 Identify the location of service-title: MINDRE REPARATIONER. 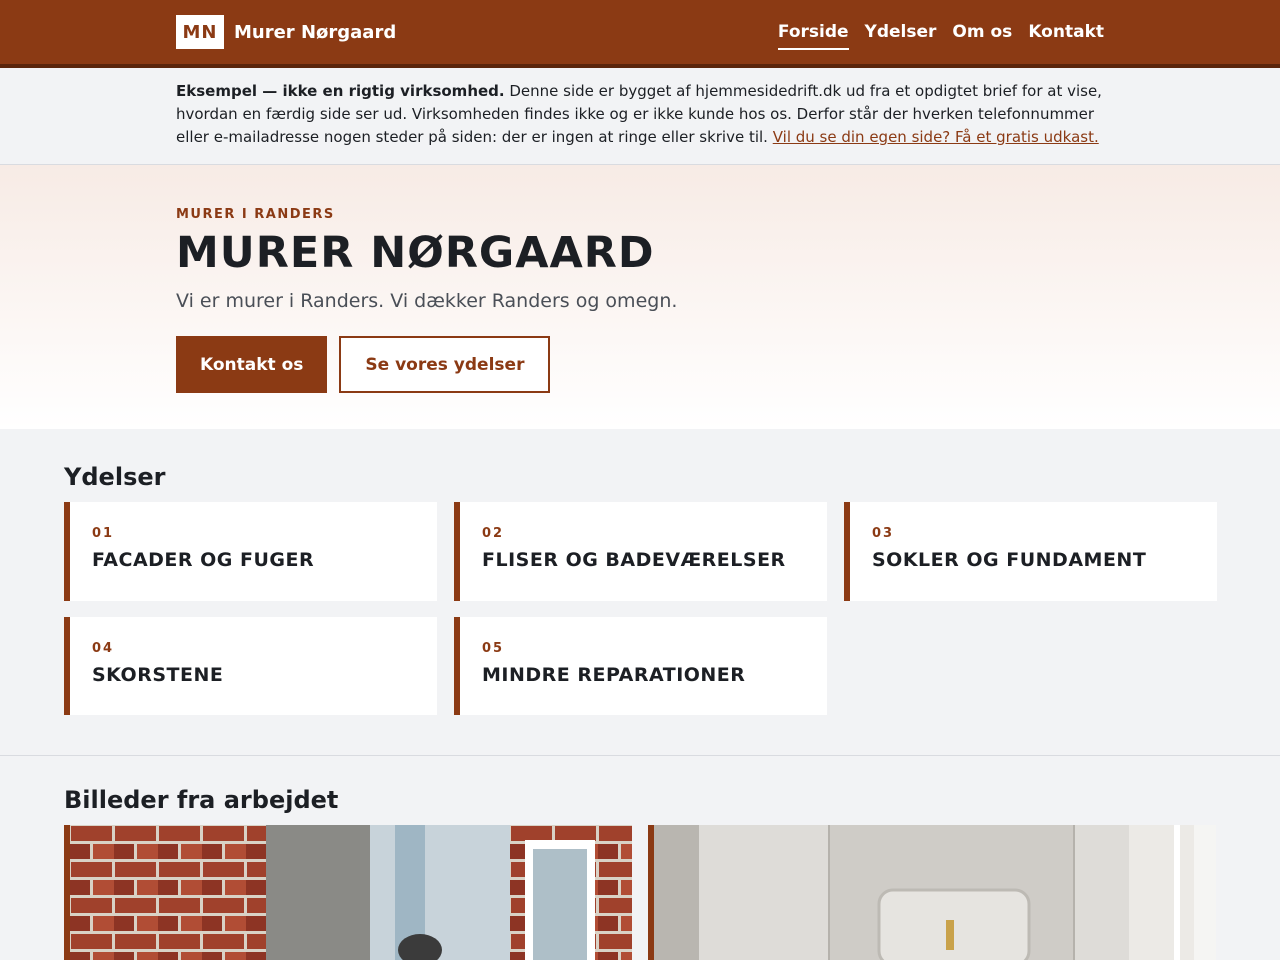
(614, 675).